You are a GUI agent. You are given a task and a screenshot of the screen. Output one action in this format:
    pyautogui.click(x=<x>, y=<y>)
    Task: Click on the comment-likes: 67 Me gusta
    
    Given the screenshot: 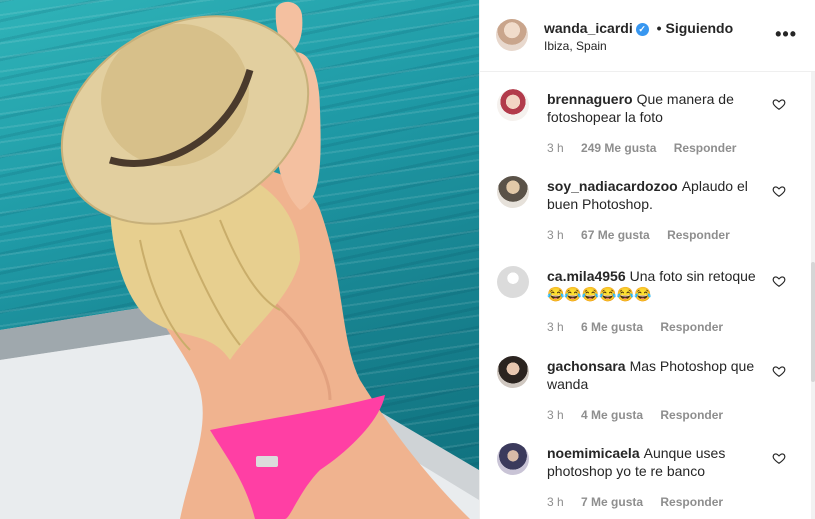 What is the action you would take?
    pyautogui.click(x=615, y=235)
    